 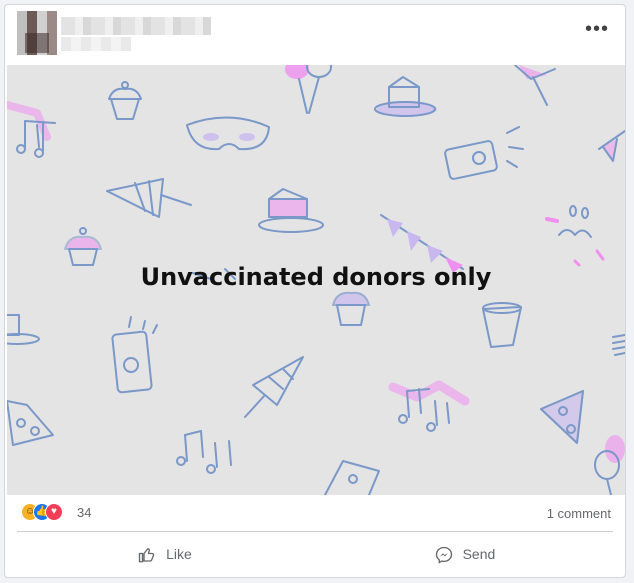 I want to click on music-notes-pink-doodle, so click(x=429, y=406).